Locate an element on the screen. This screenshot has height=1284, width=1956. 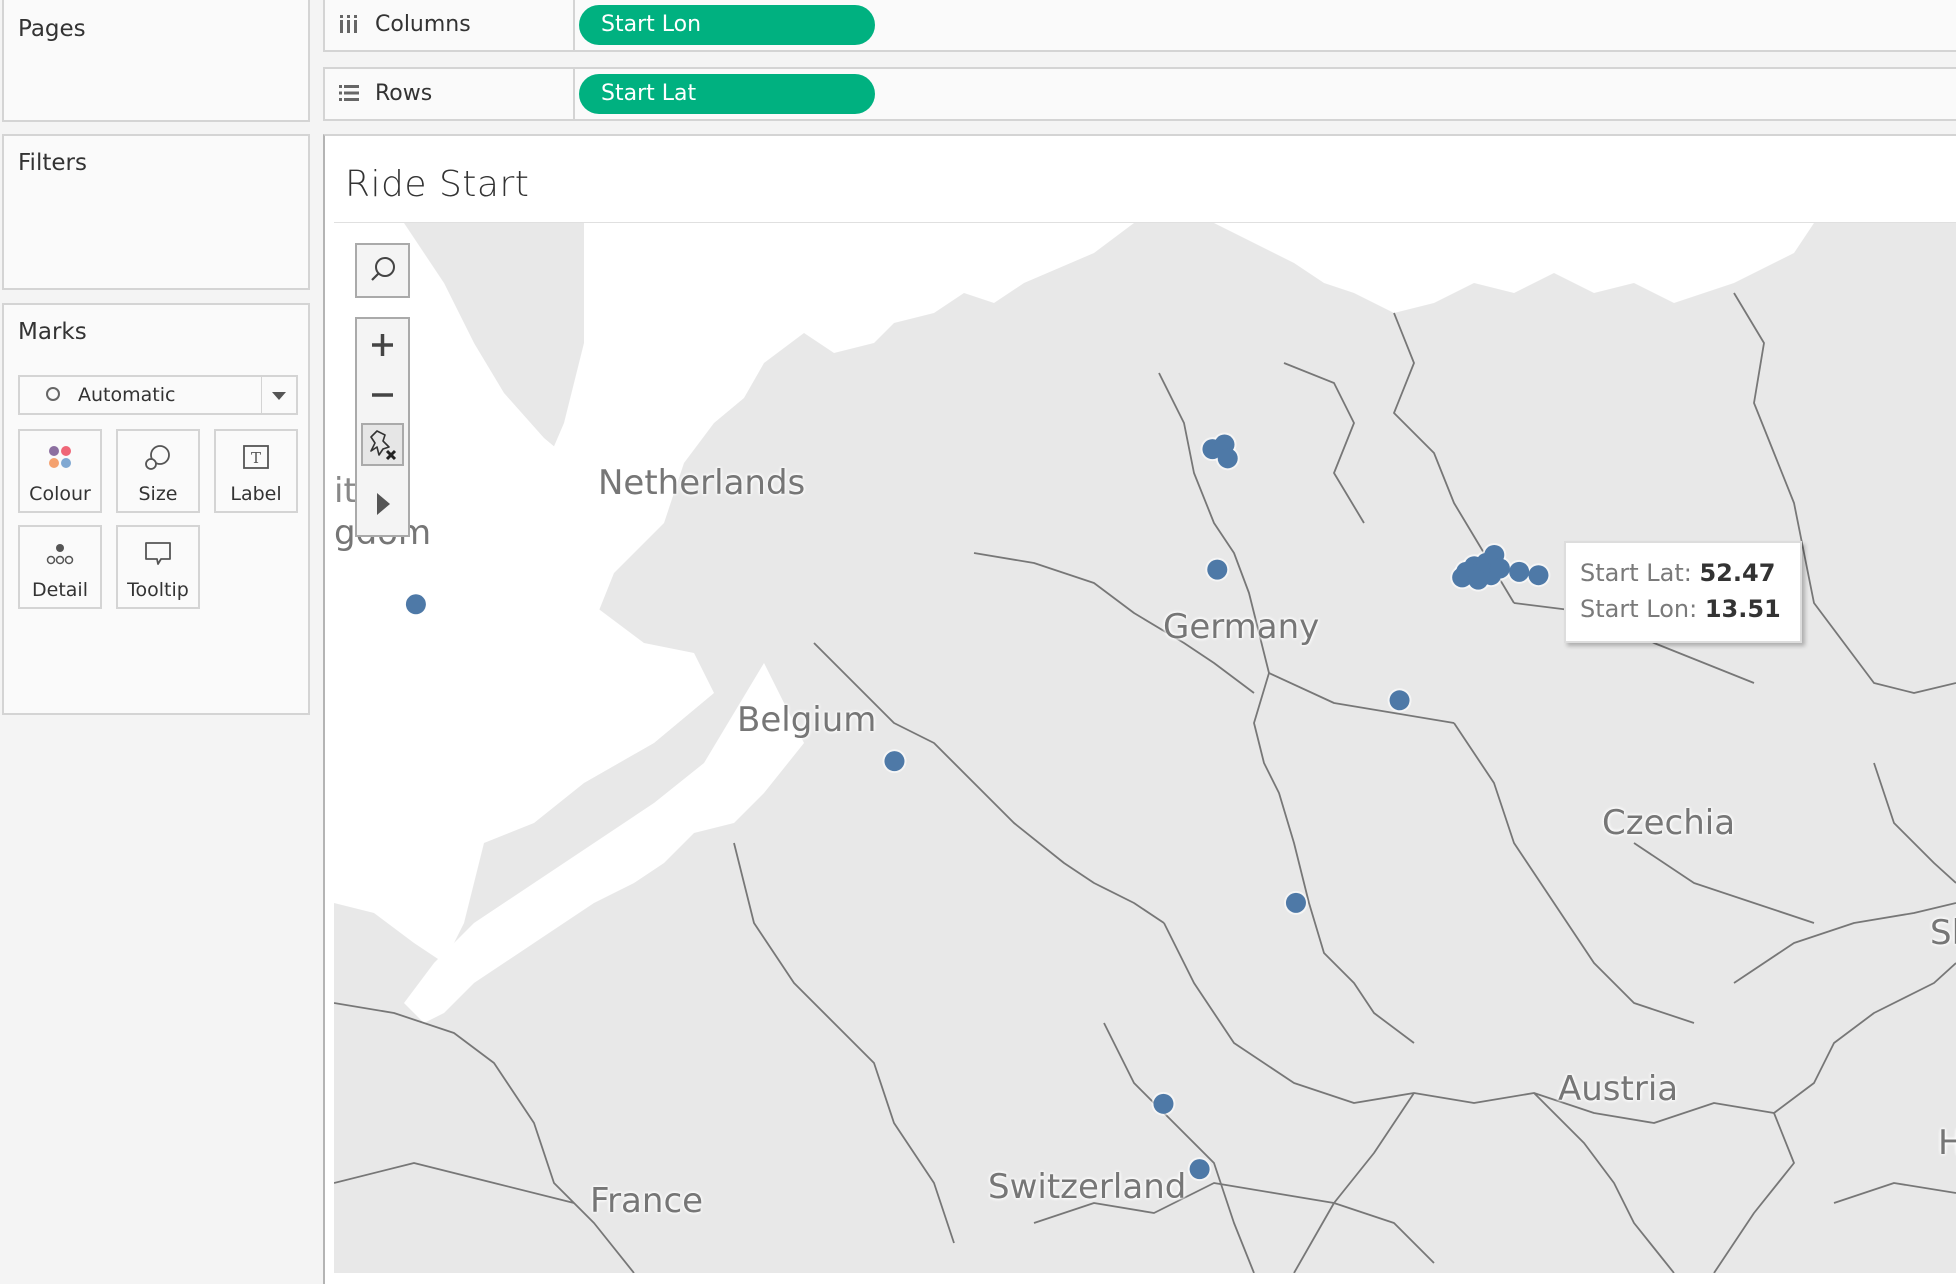
sea-north is located at coordinates (819, 443).